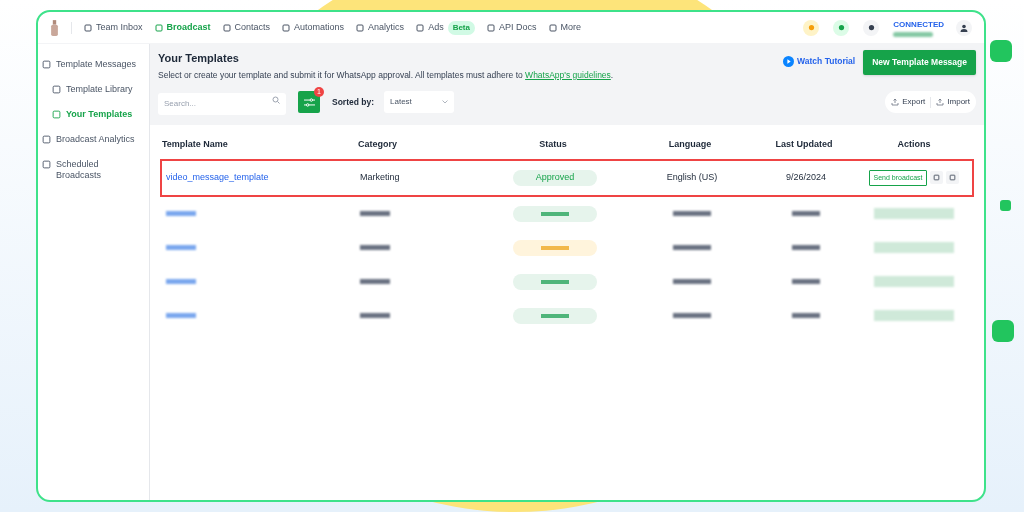 The width and height of the screenshot is (1024, 512). I want to click on status-badge: Approved, so click(555, 177).